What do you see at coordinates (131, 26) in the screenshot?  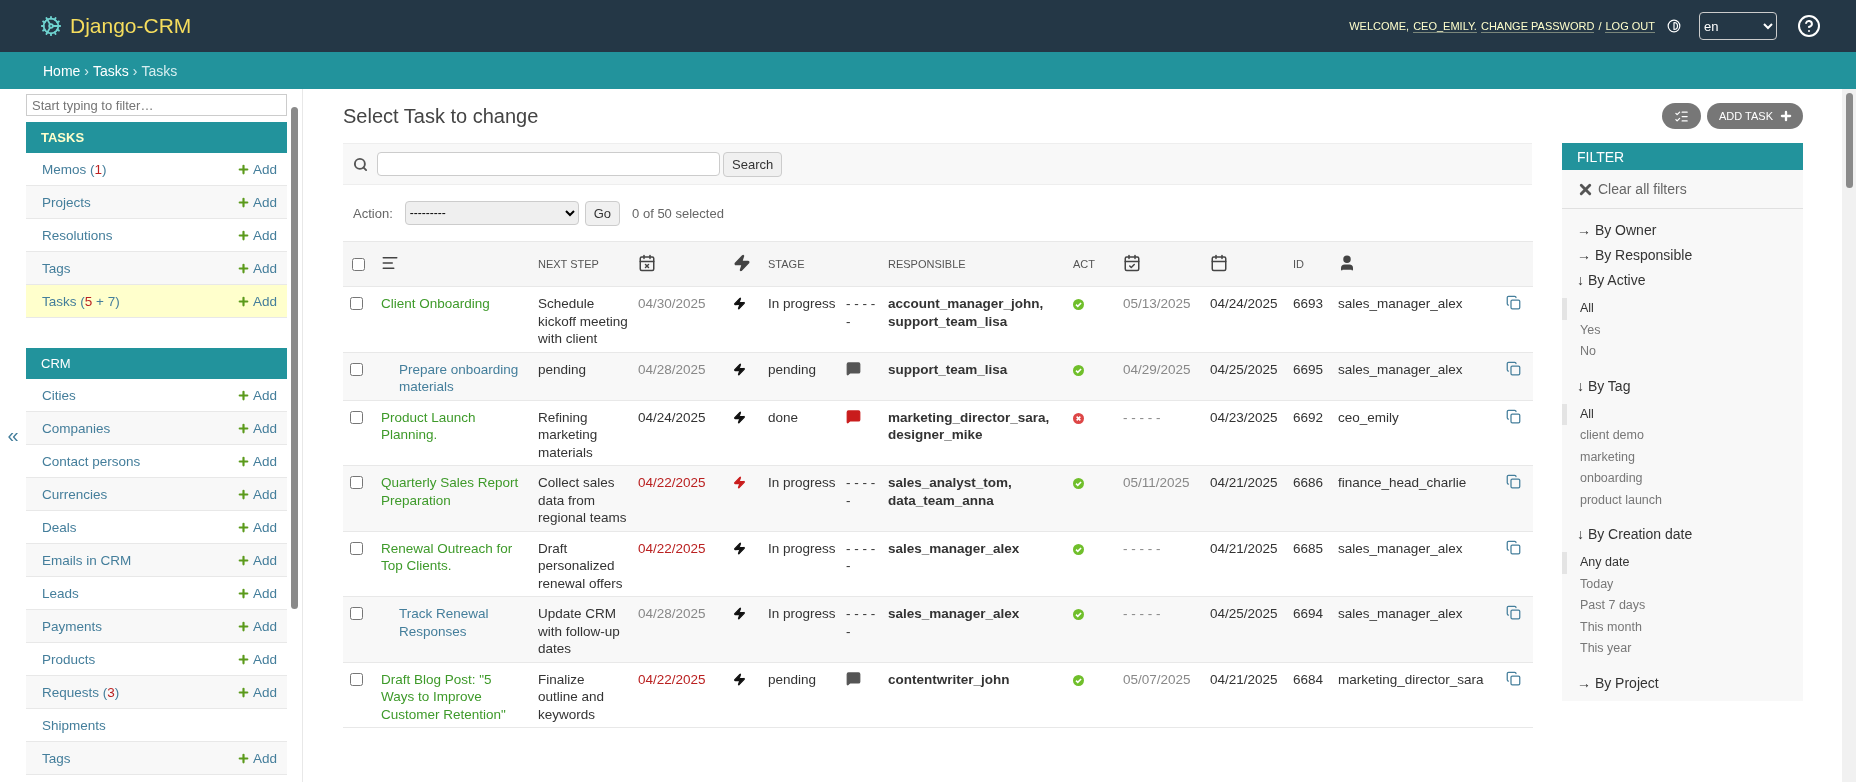 I see `logo-text: Django-CRM` at bounding box center [131, 26].